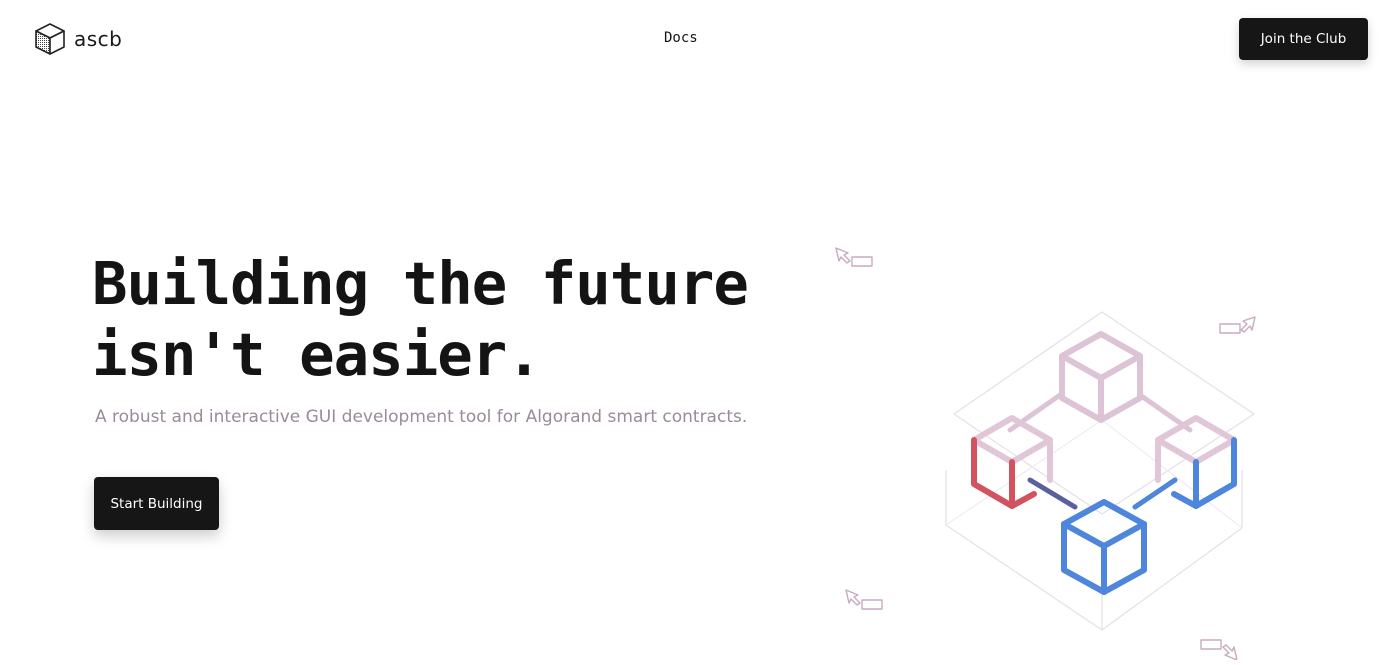 The width and height of the screenshot is (1400, 665). I want to click on cube-bottom, so click(1104, 547).